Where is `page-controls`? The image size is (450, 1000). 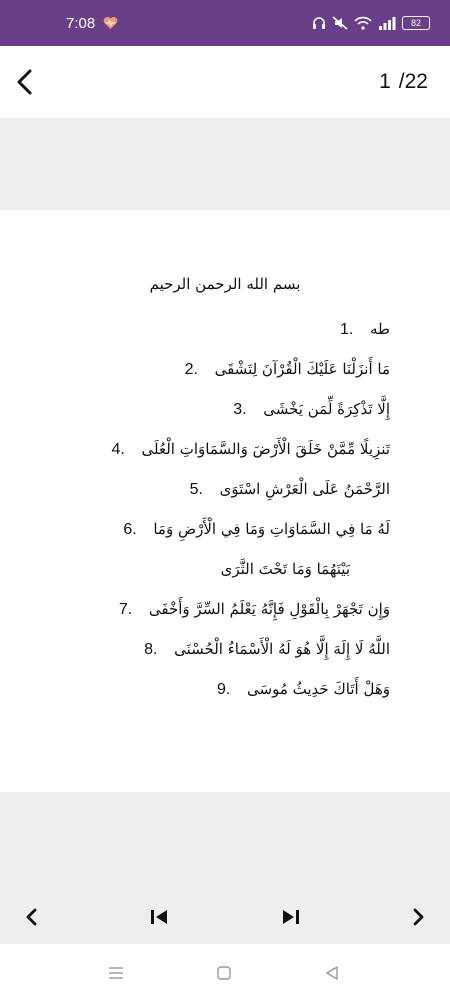
page-controls is located at coordinates (225, 915).